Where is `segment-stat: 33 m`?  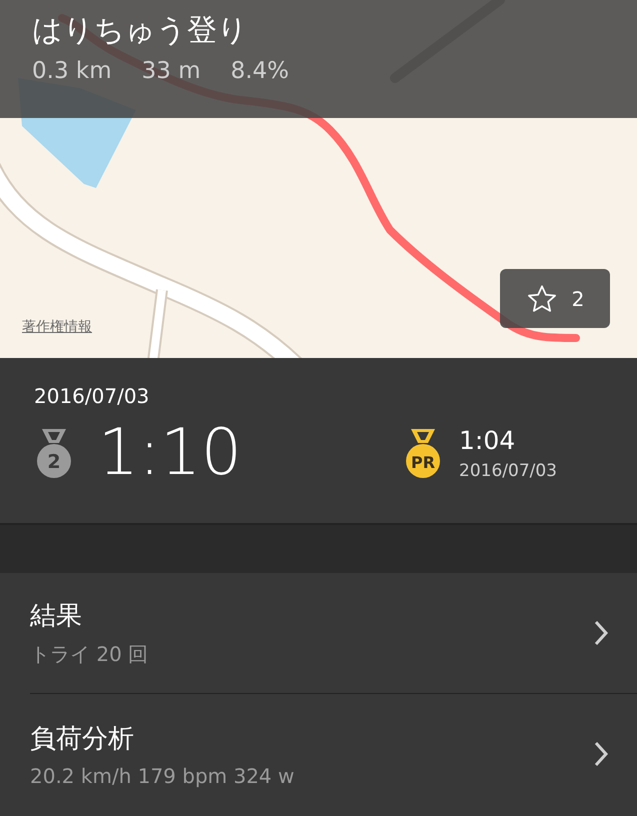
segment-stat: 33 m is located at coordinates (171, 71).